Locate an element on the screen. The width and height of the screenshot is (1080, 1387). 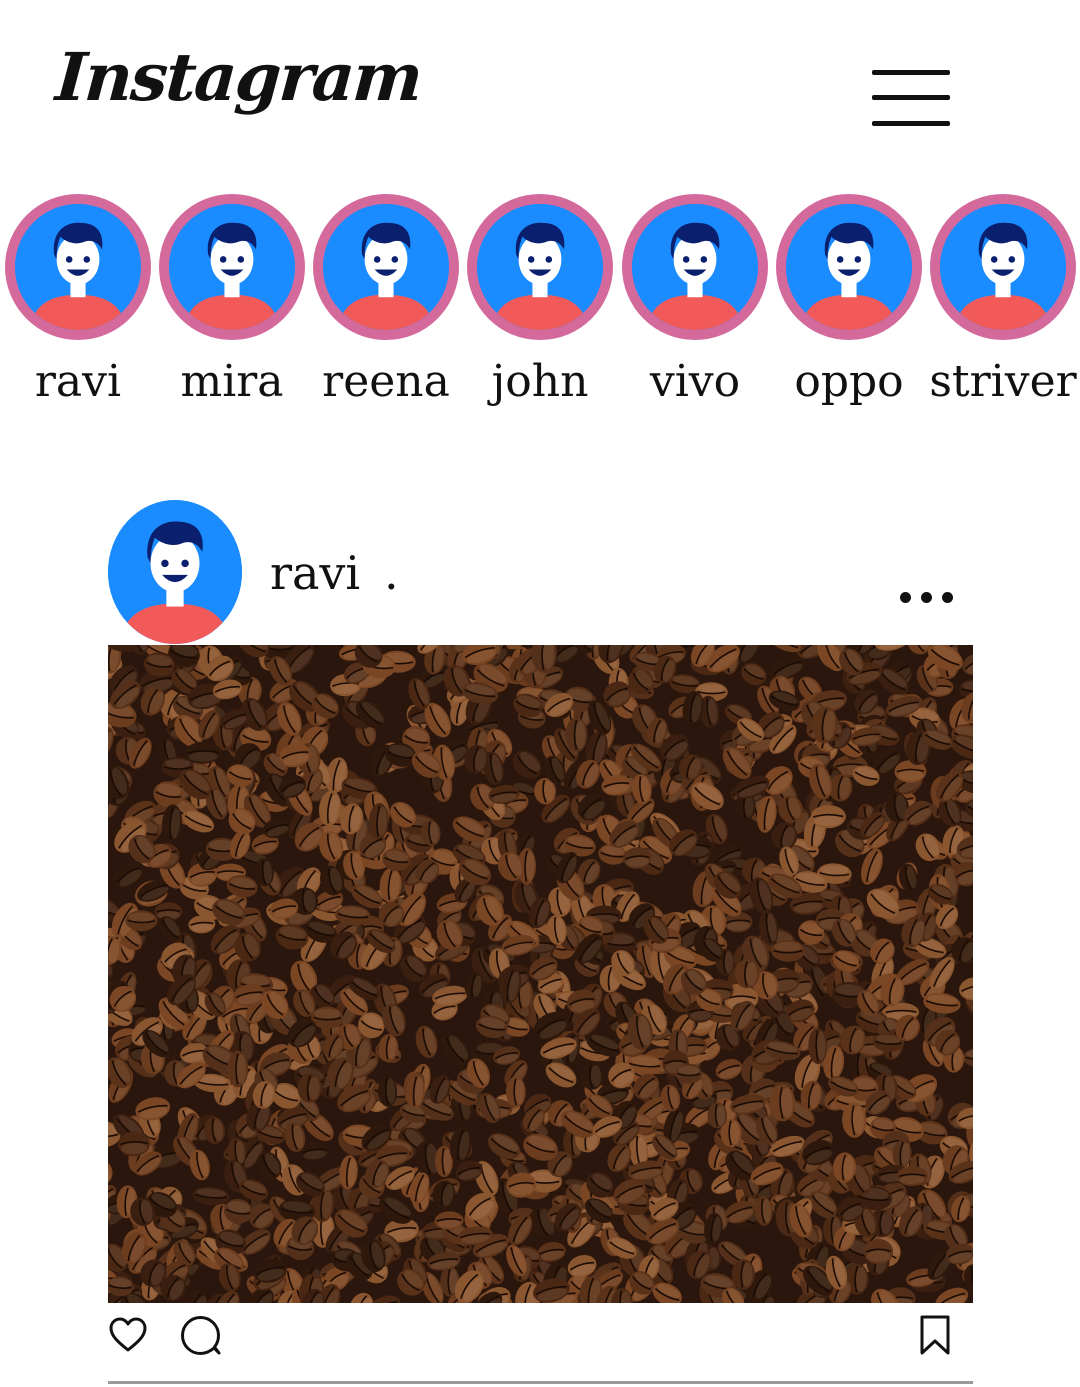
post-author-avatar is located at coordinates (175, 572).